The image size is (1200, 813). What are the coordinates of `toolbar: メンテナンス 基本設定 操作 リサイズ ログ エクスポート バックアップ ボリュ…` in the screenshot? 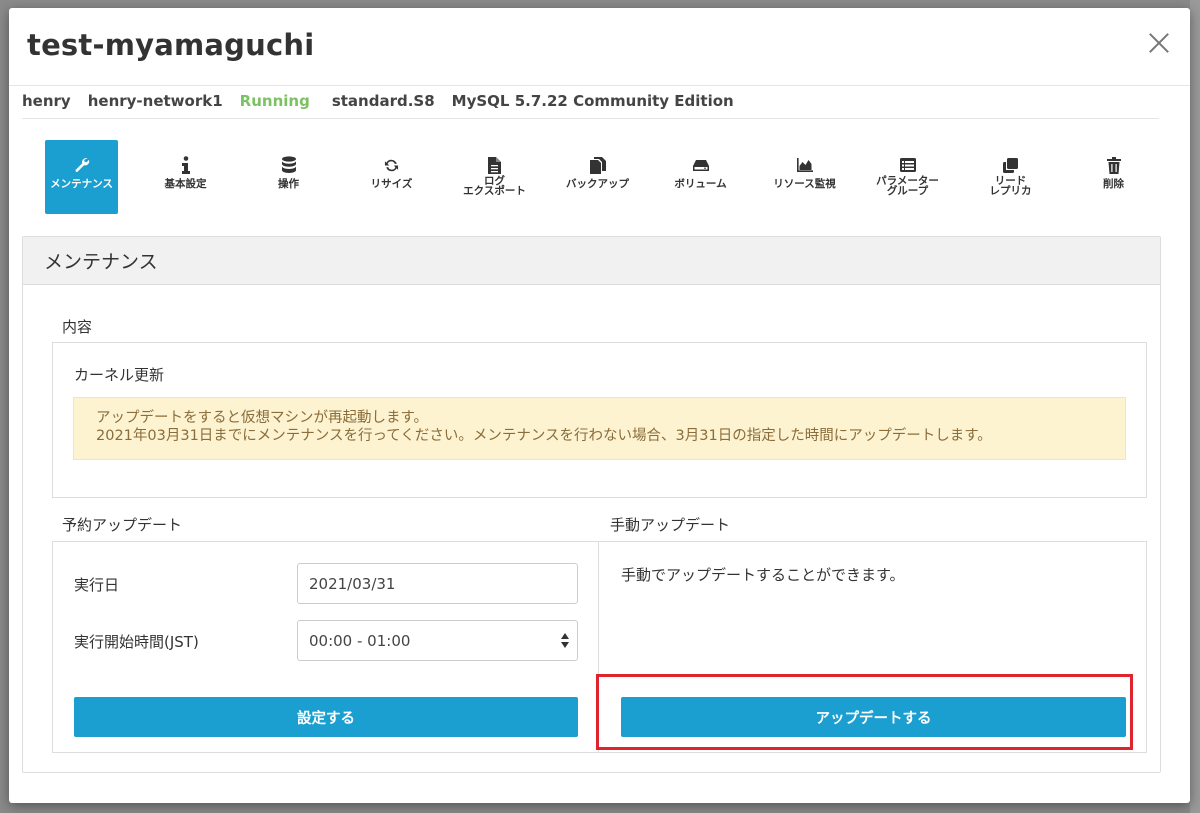 It's located at (591, 177).